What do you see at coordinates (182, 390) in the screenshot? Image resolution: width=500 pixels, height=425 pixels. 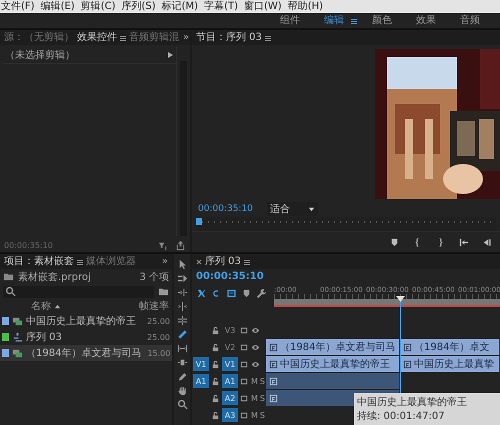 I see `hand-icon` at bounding box center [182, 390].